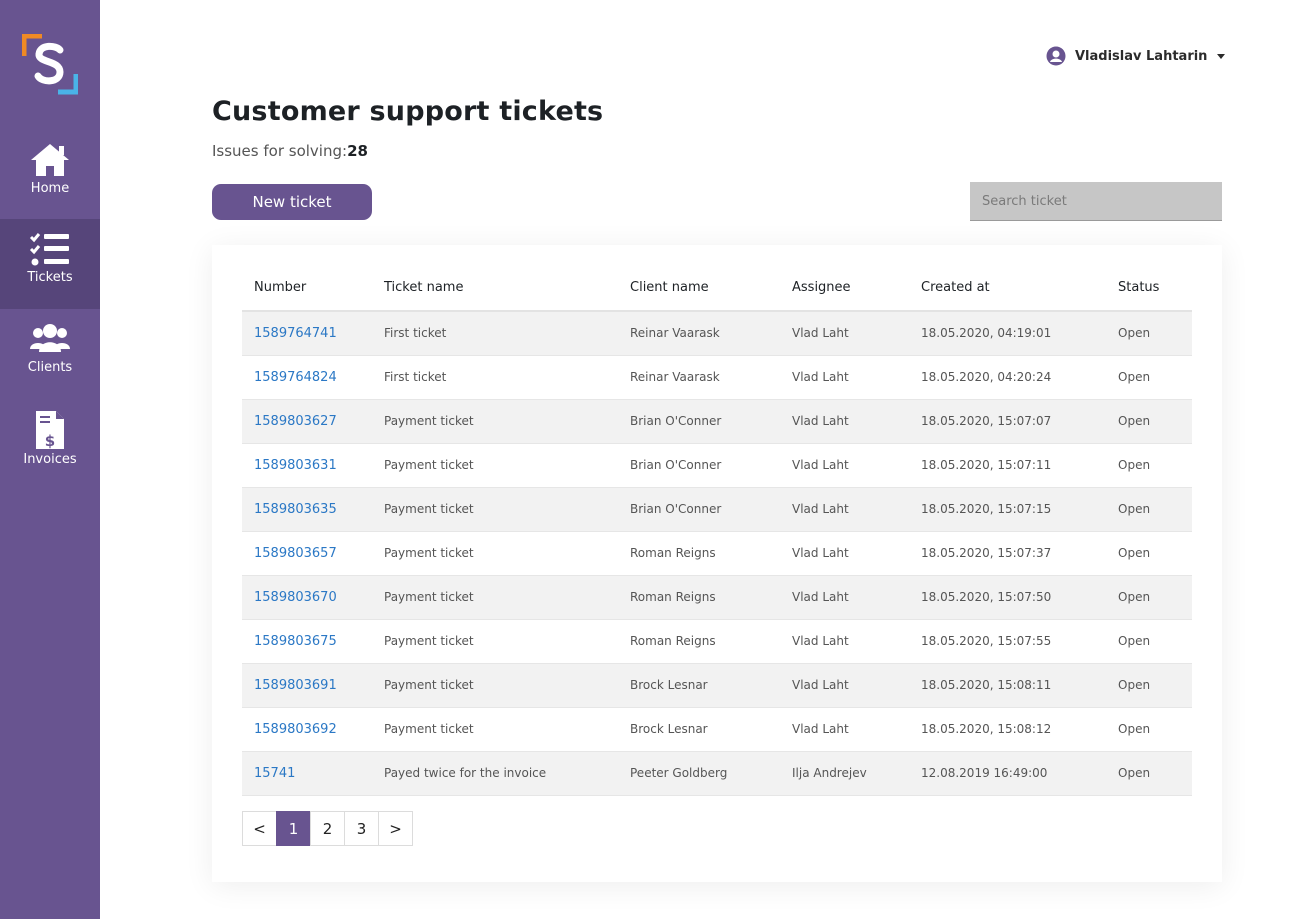 The width and height of the screenshot is (1300, 919). What do you see at coordinates (1007, 421) in the screenshot?
I see `created-at: 18.05.2020, 15:07:07` at bounding box center [1007, 421].